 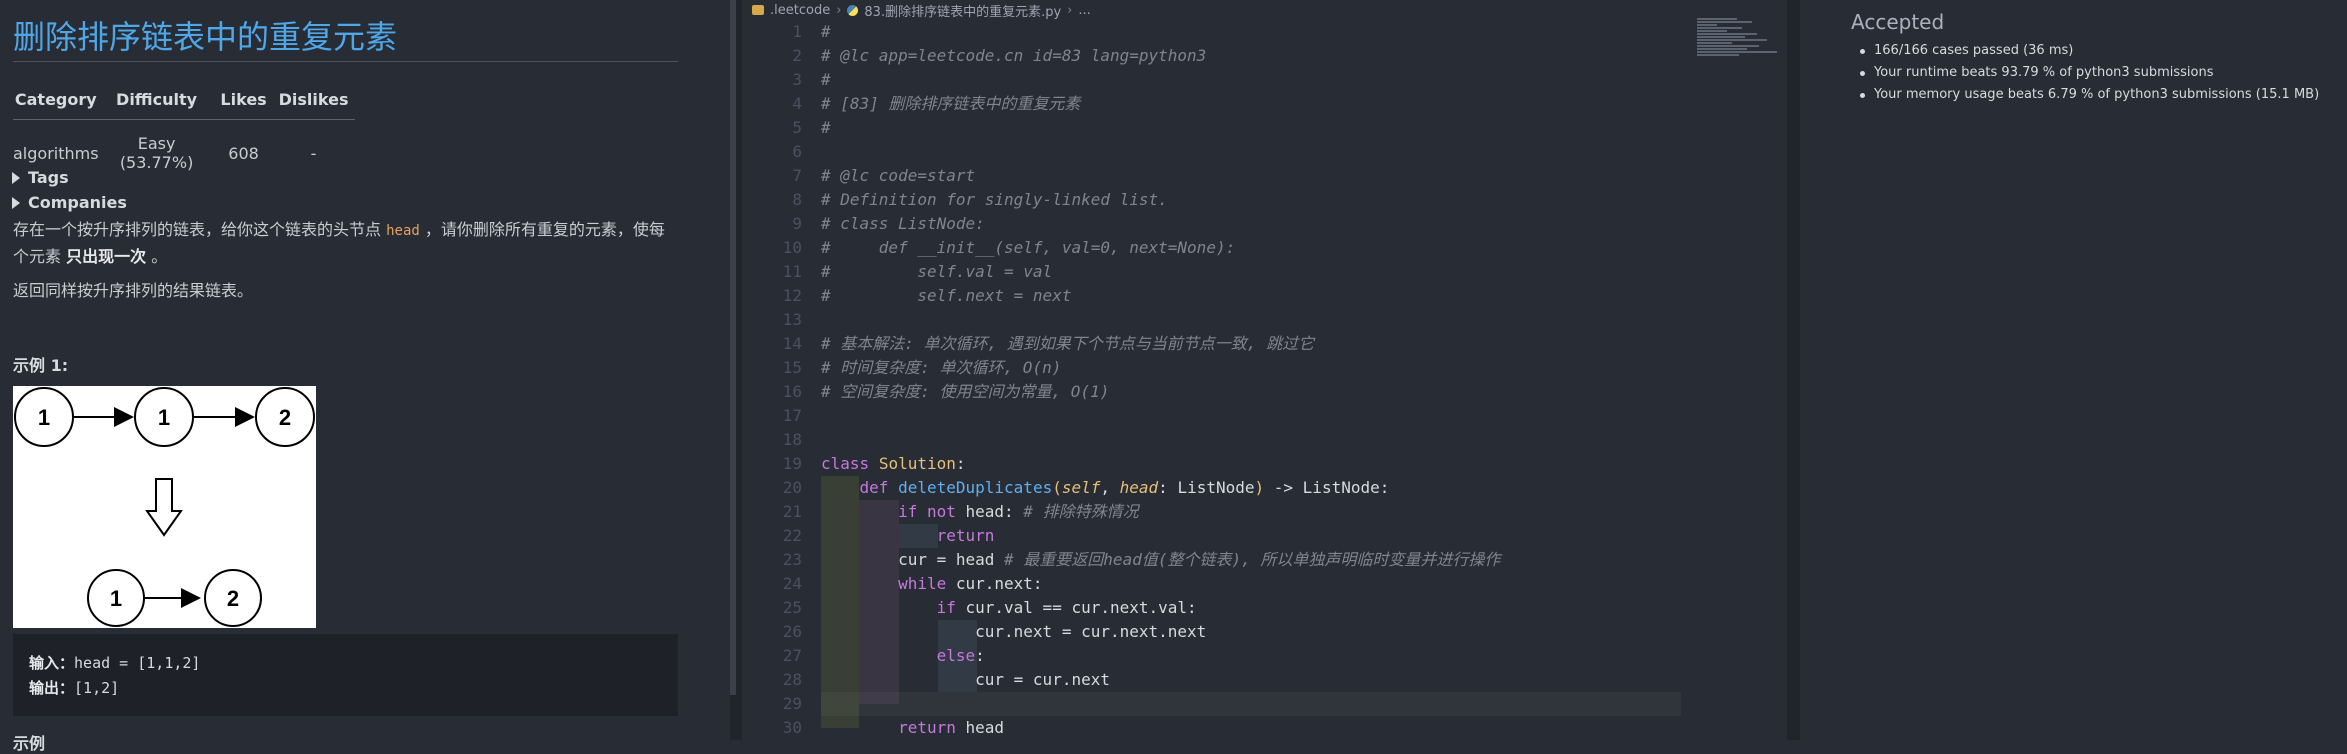 I want to click on line-number: 26, so click(x=792, y=631).